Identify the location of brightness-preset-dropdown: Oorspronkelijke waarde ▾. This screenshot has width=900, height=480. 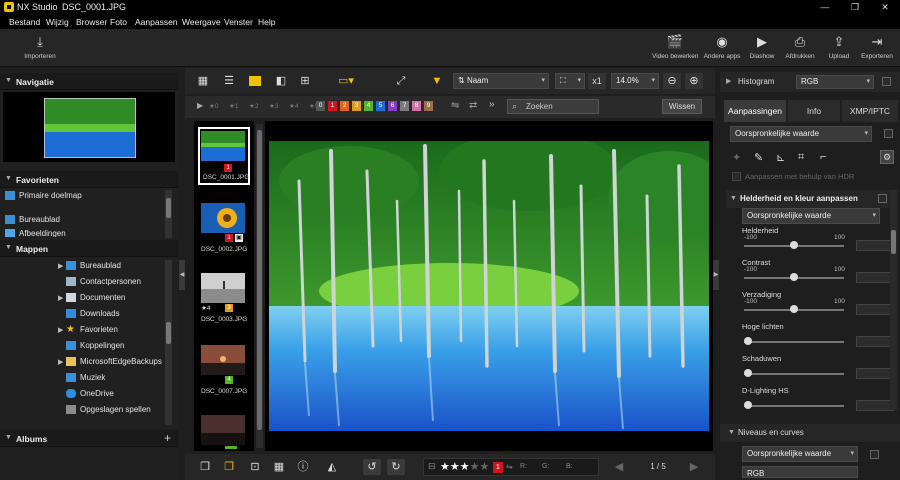
(811, 216).